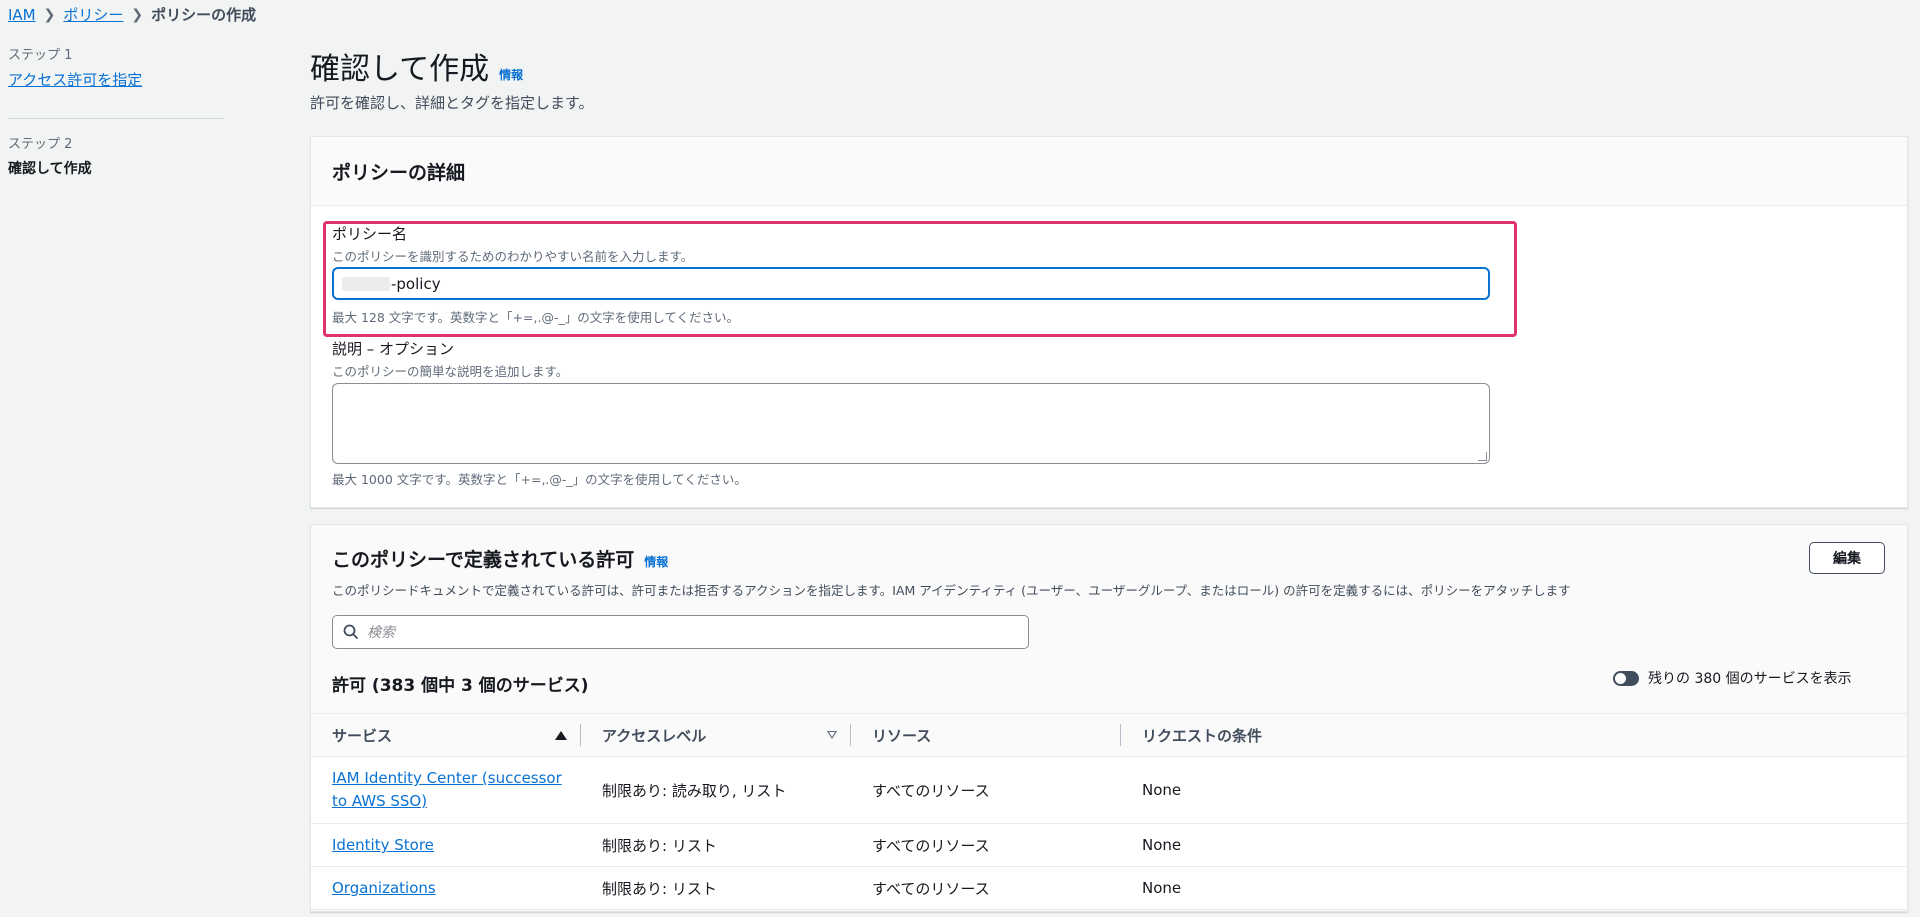 The height and width of the screenshot is (917, 1920). What do you see at coordinates (832, 735) in the screenshot?
I see `sort-descending-icon` at bounding box center [832, 735].